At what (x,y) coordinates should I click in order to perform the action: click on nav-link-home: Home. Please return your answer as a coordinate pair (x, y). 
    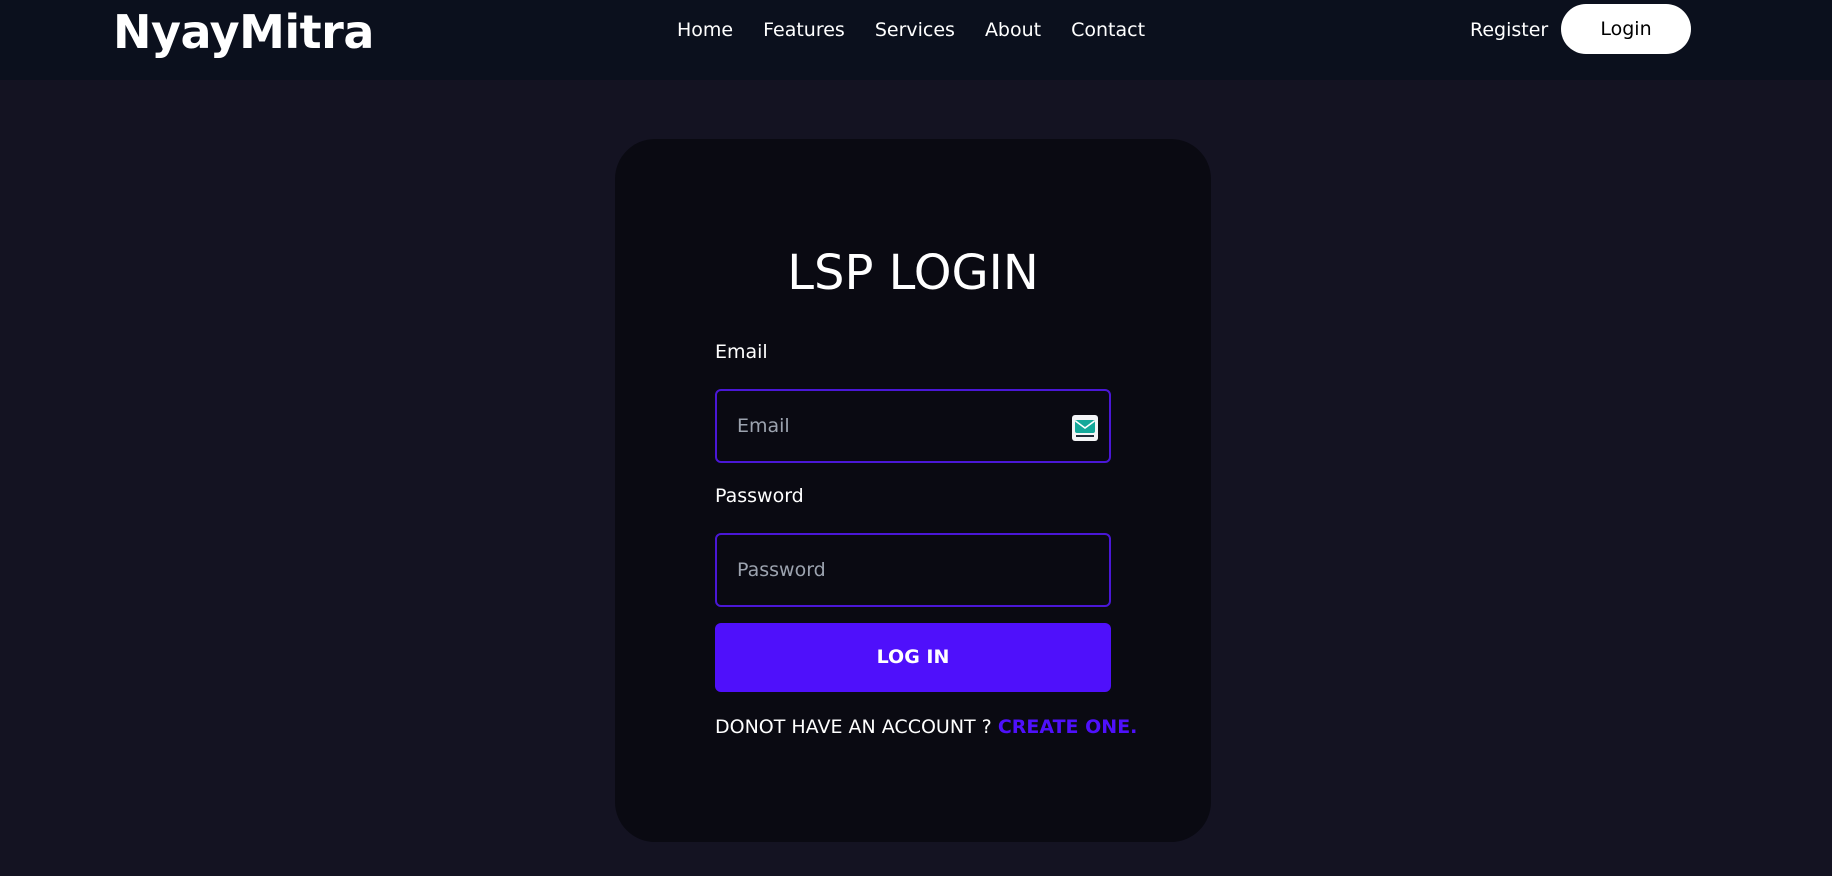
    Looking at the image, I should click on (705, 30).